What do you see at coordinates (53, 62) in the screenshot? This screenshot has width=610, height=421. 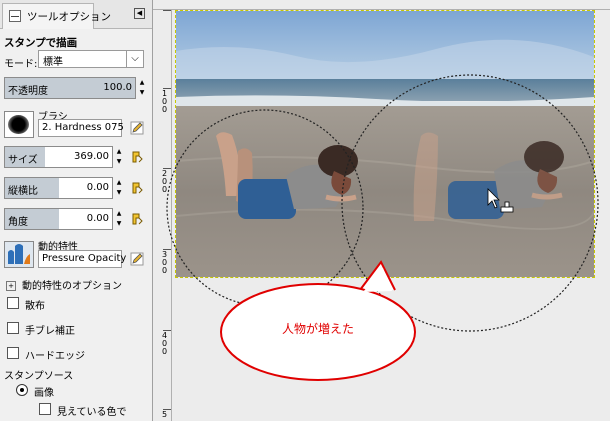 I see `mode-value: 標準` at bounding box center [53, 62].